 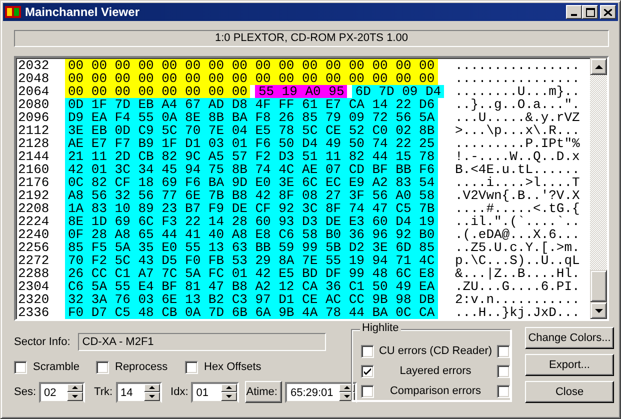 What do you see at coordinates (103, 392) in the screenshot?
I see `field-label: Trk:` at bounding box center [103, 392].